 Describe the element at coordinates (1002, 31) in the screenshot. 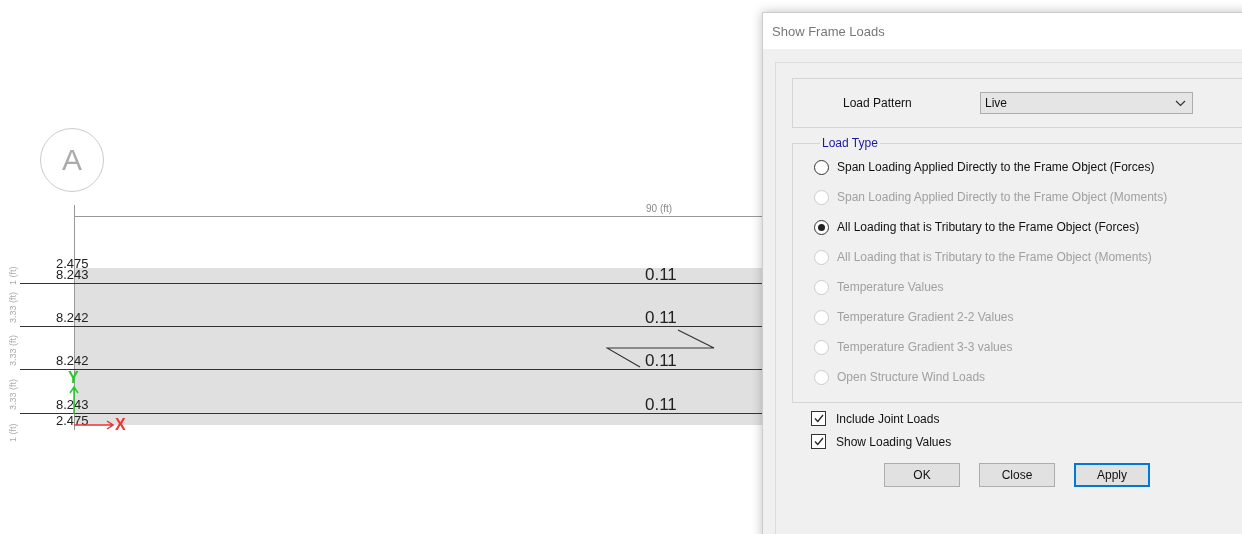

I see `dialog-title: Show Frame Loads` at that location.